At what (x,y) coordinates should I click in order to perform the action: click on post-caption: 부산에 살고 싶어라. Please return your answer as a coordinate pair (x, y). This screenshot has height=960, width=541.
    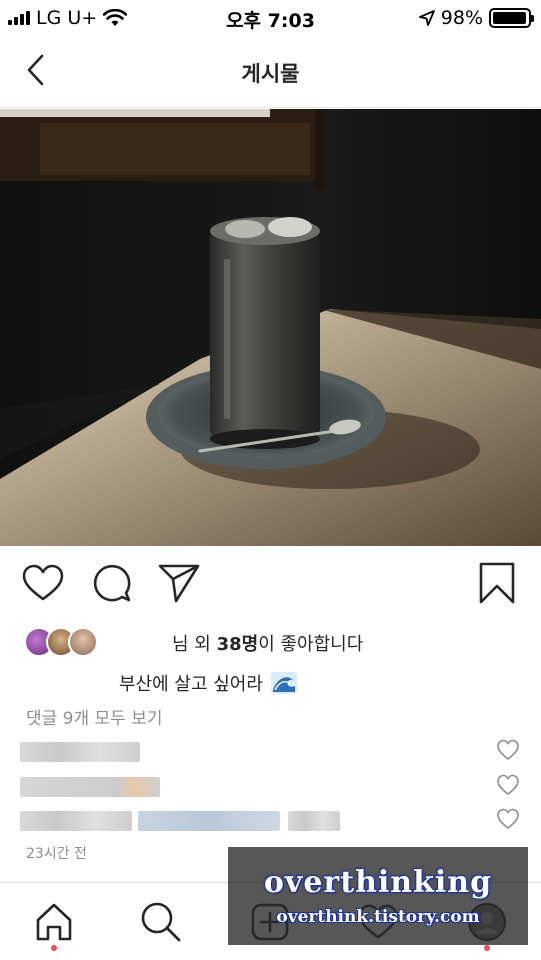
    Looking at the image, I should click on (208, 683).